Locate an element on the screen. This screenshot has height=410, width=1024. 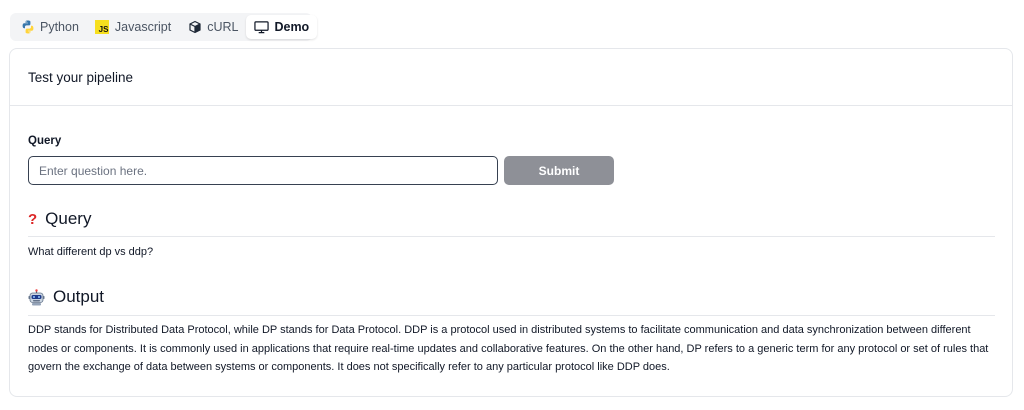
js-badge: JS is located at coordinates (102, 27).